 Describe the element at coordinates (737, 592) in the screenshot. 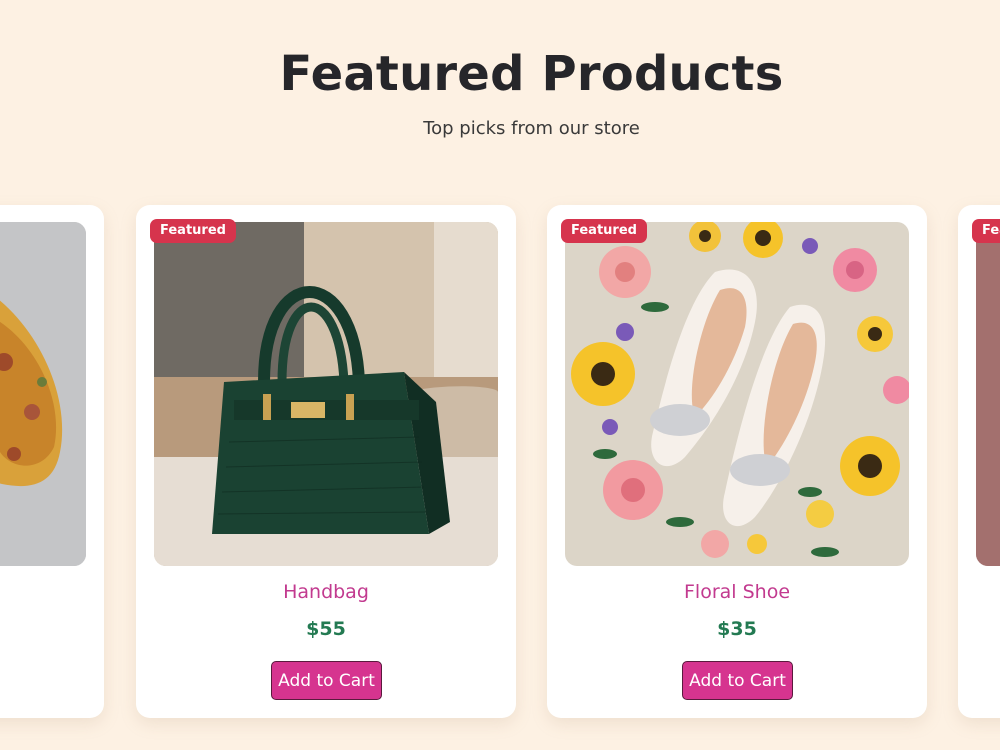

I see `product-name: Floral Shoe` at that location.